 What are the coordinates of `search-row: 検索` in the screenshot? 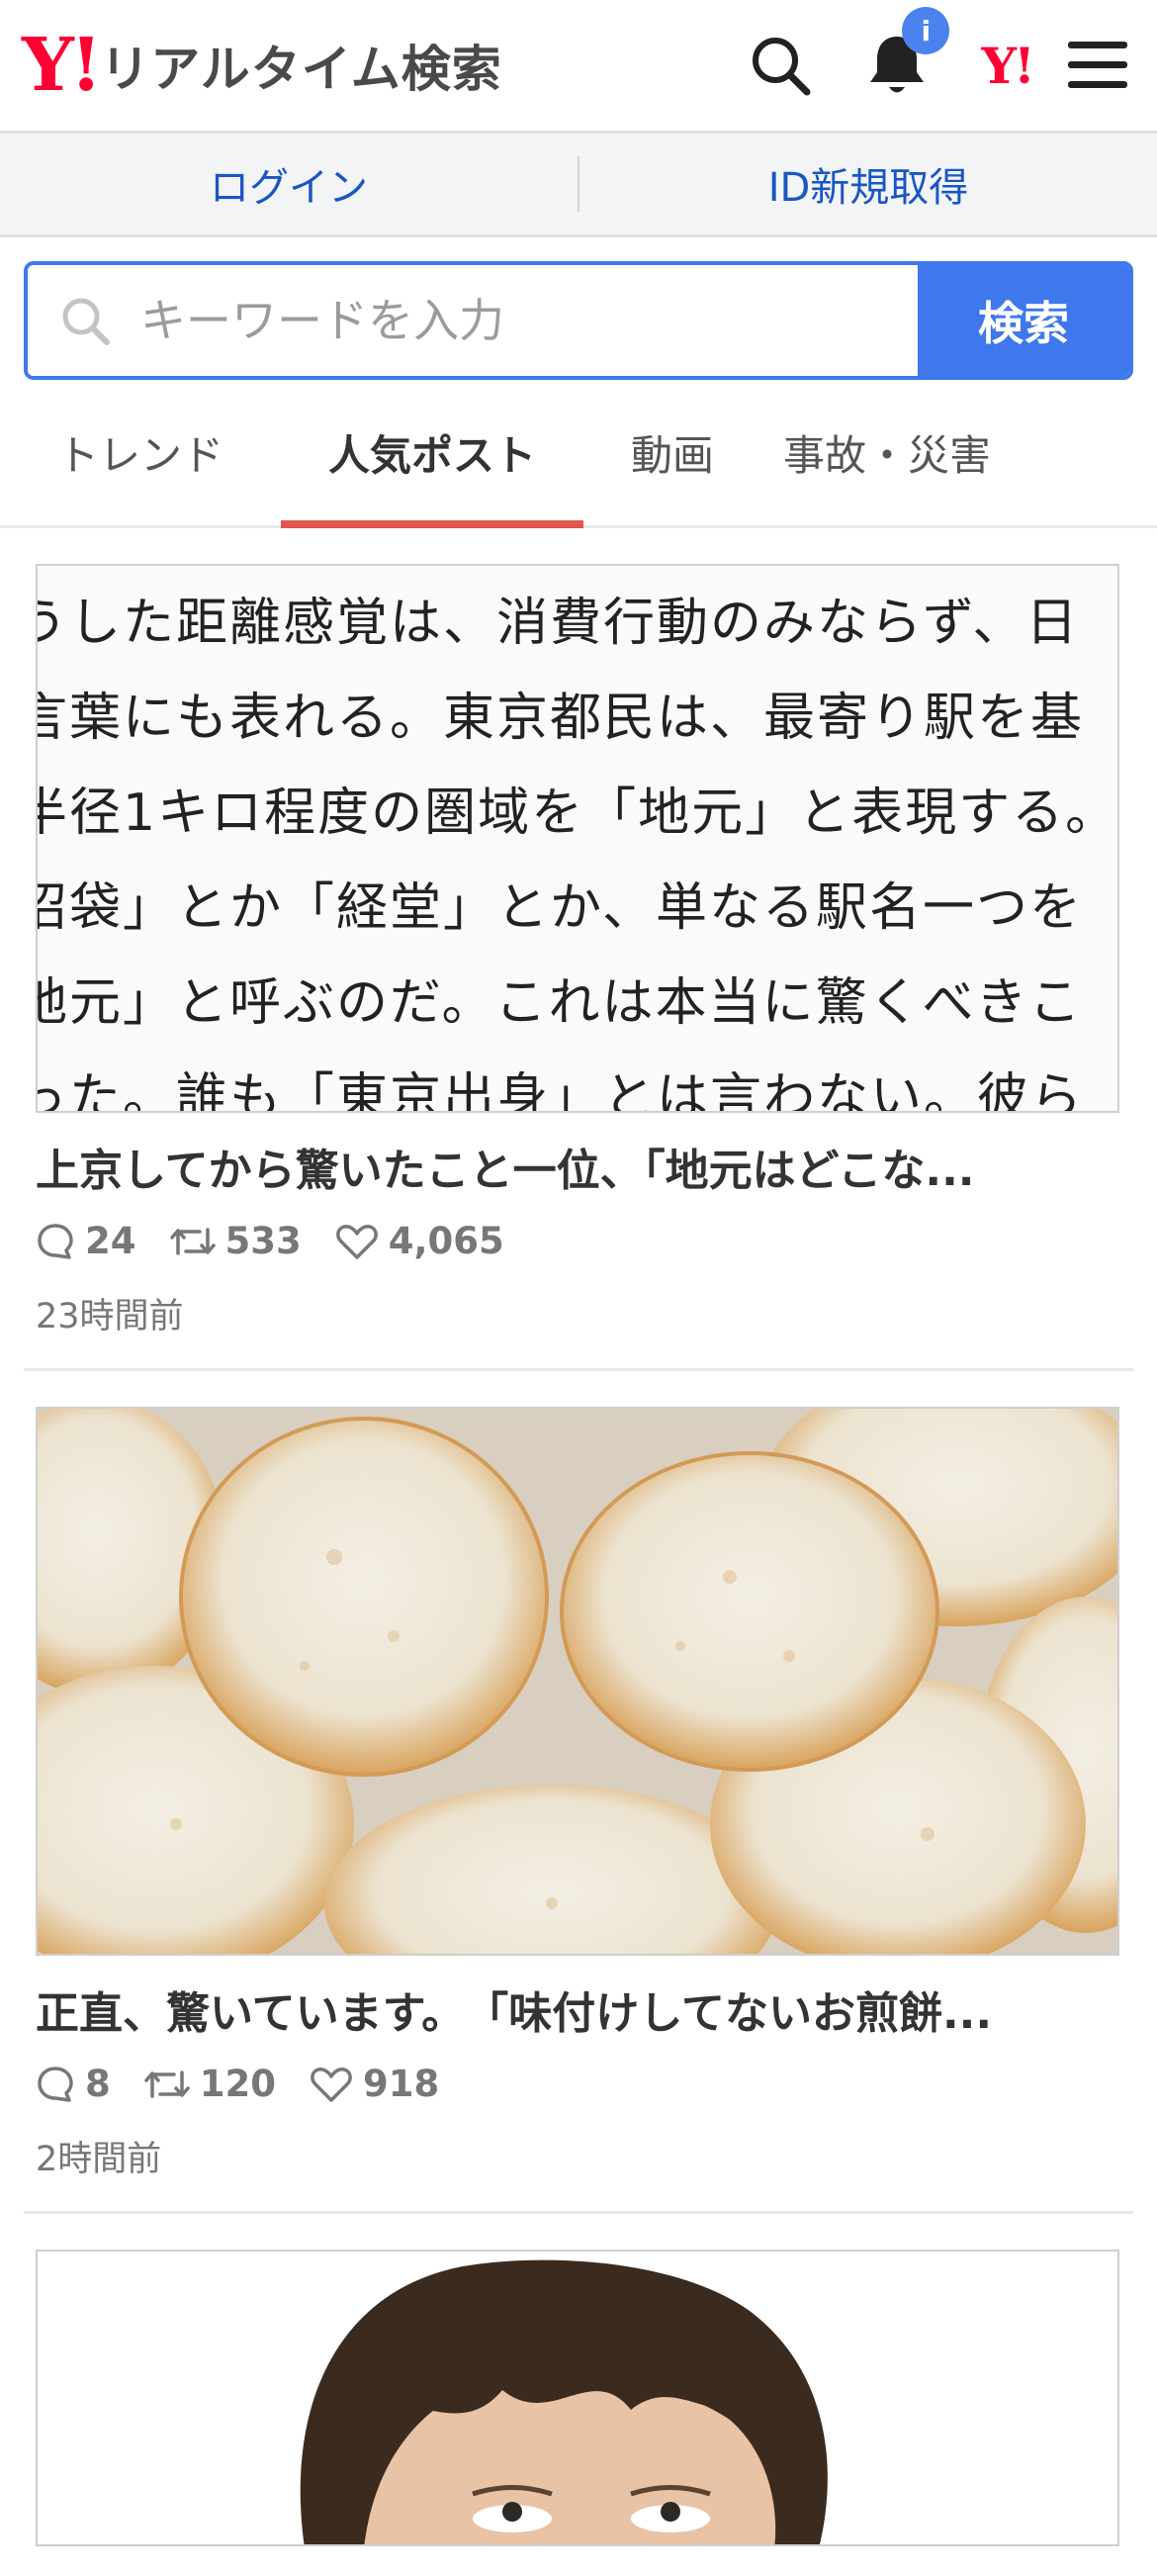 It's located at (578, 309).